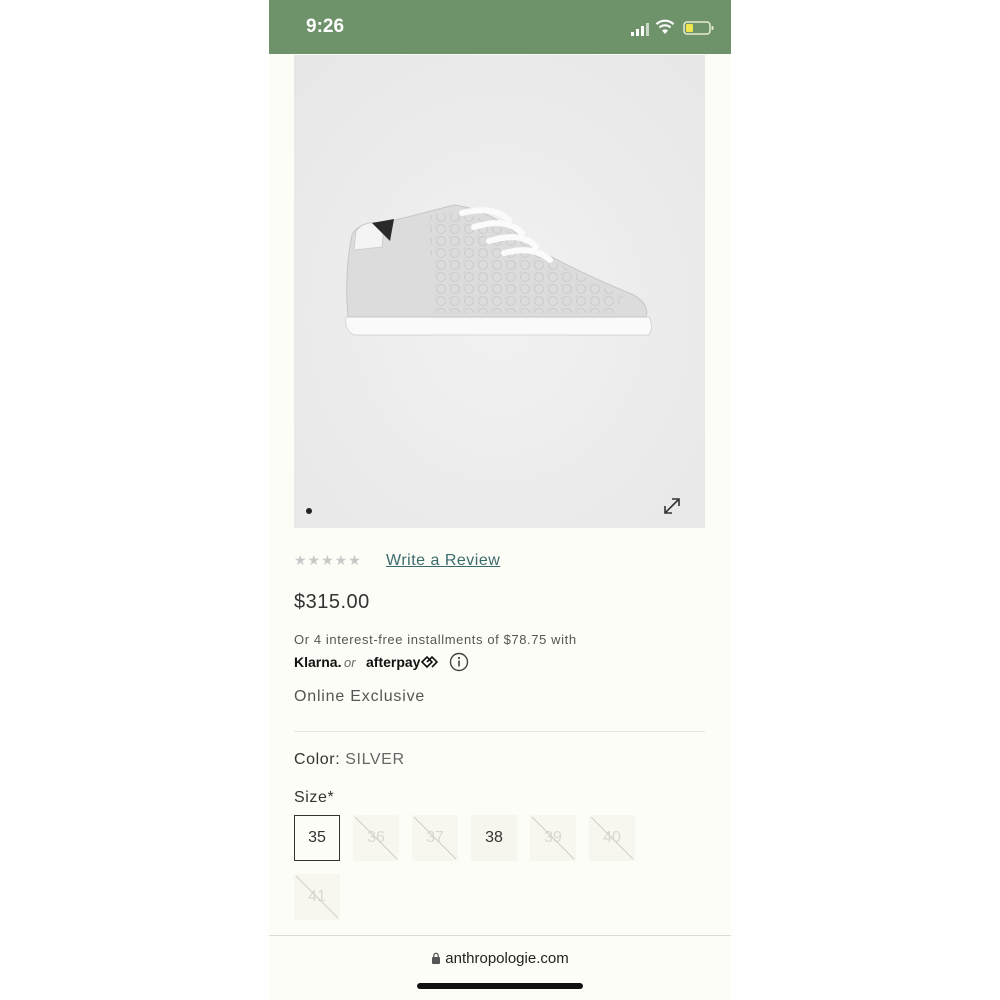 This screenshot has height=1000, width=1000. I want to click on size-option-39: 39, so click(553, 838).